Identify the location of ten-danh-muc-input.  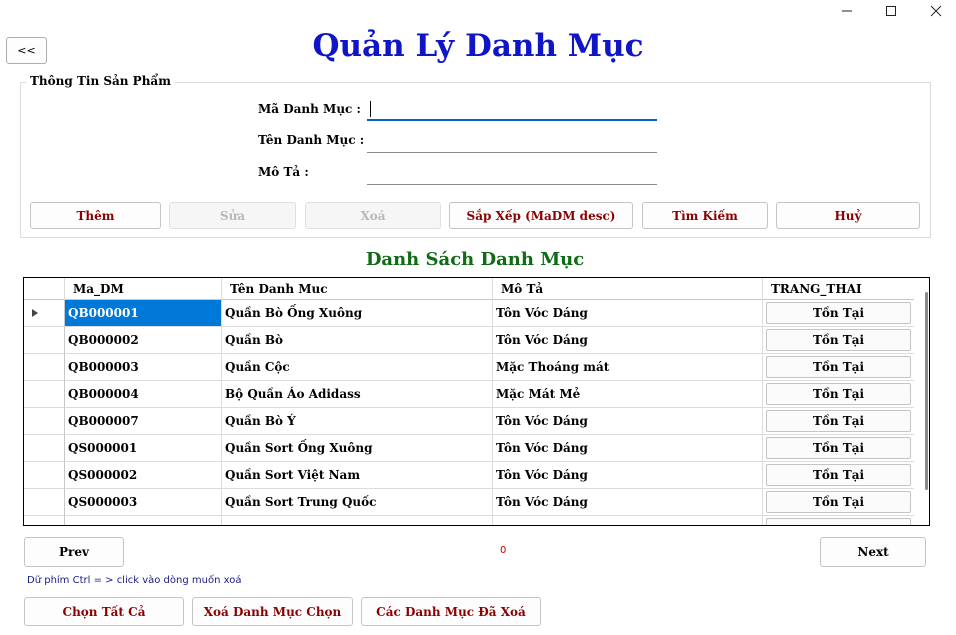
(512, 141).